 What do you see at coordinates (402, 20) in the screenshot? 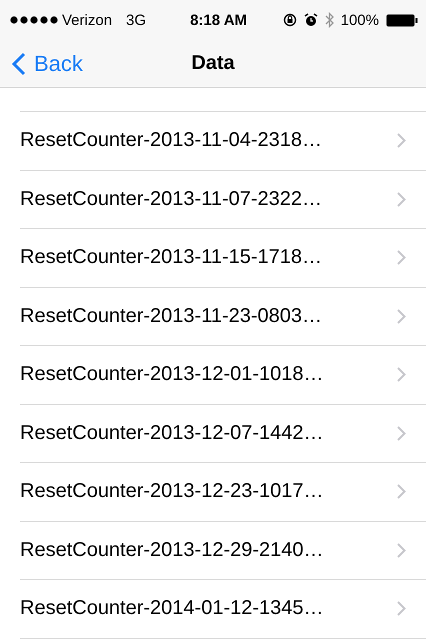
I see `battery-icon` at bounding box center [402, 20].